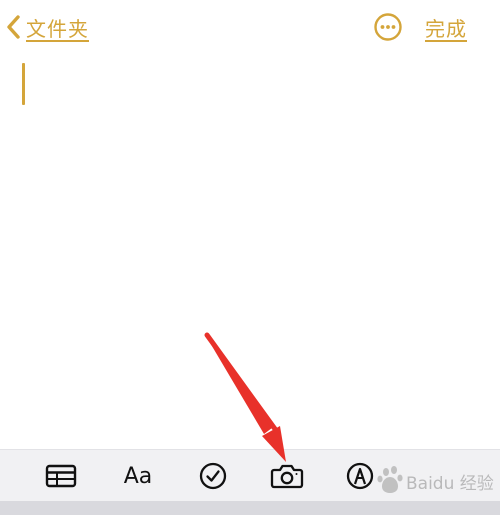 The width and height of the screenshot is (500, 515). What do you see at coordinates (250, 475) in the screenshot?
I see `bottom-toolbar: Aa` at bounding box center [250, 475].